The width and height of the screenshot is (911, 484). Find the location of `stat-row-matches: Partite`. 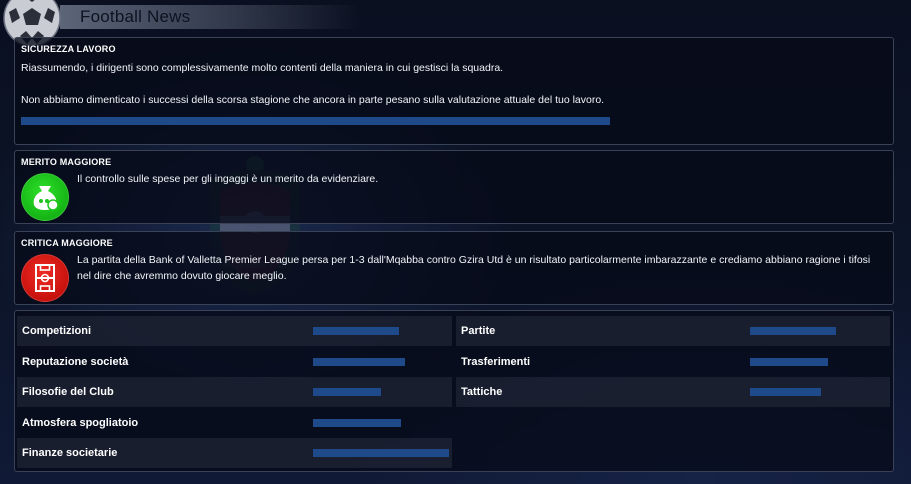

stat-row-matches: Partite is located at coordinates (673, 331).